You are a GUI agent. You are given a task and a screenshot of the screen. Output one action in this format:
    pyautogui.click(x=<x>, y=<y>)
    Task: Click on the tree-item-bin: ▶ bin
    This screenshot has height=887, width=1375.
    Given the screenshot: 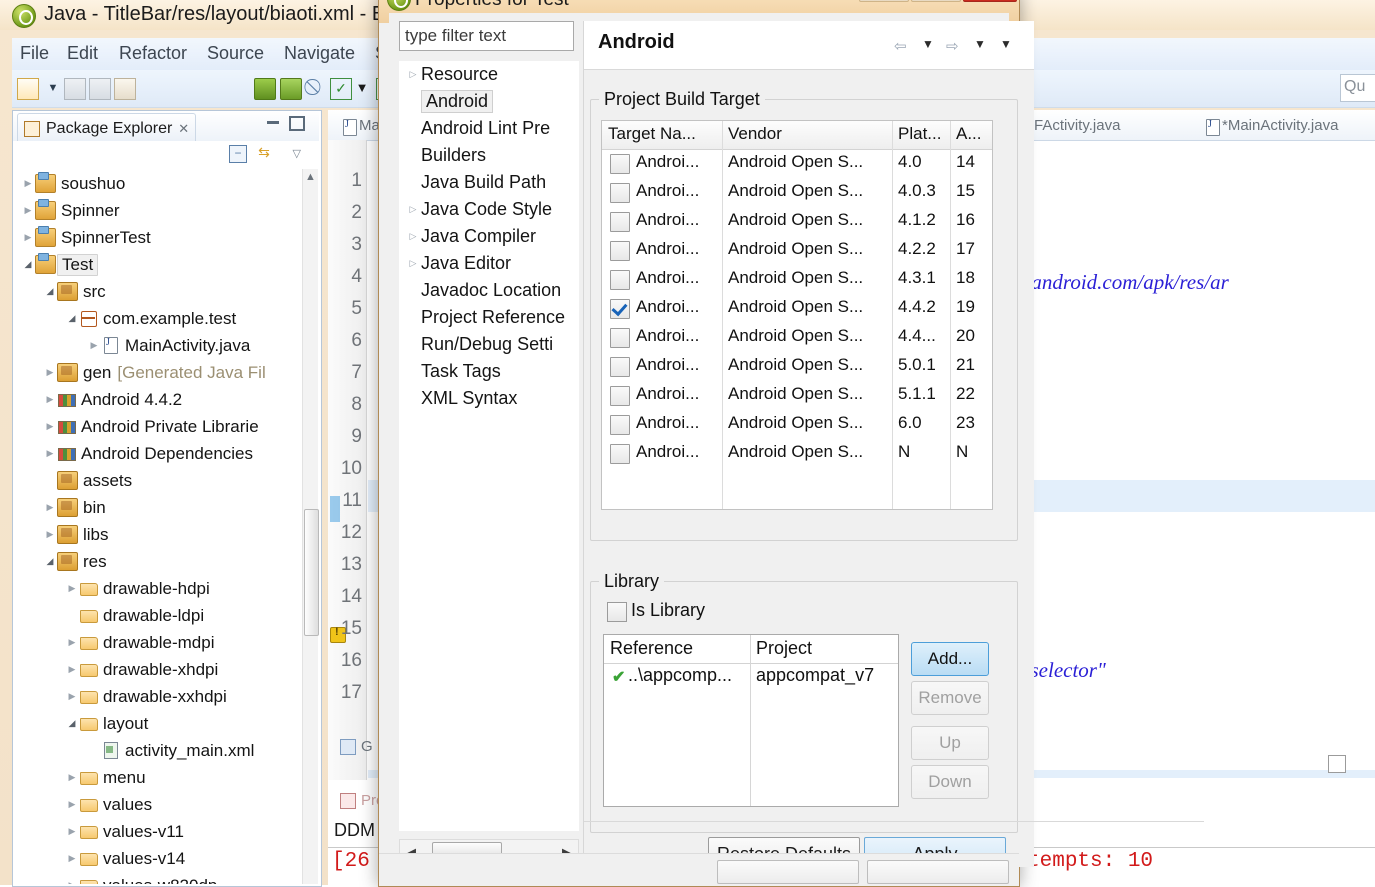 What is the action you would take?
    pyautogui.click(x=74, y=507)
    